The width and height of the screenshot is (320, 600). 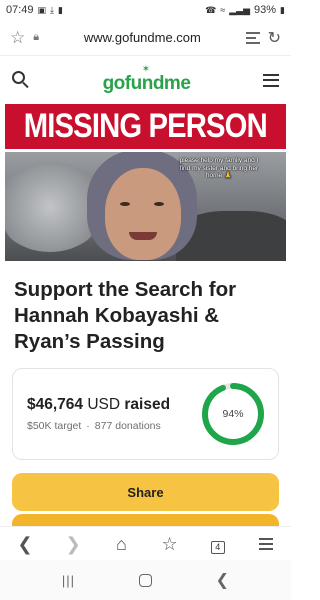 What do you see at coordinates (145, 10) in the screenshot?
I see `status-bar: 07:49 ▣ ⤓ ▮ ☎ ≈ ▂▃▅ 93% ▮` at bounding box center [145, 10].